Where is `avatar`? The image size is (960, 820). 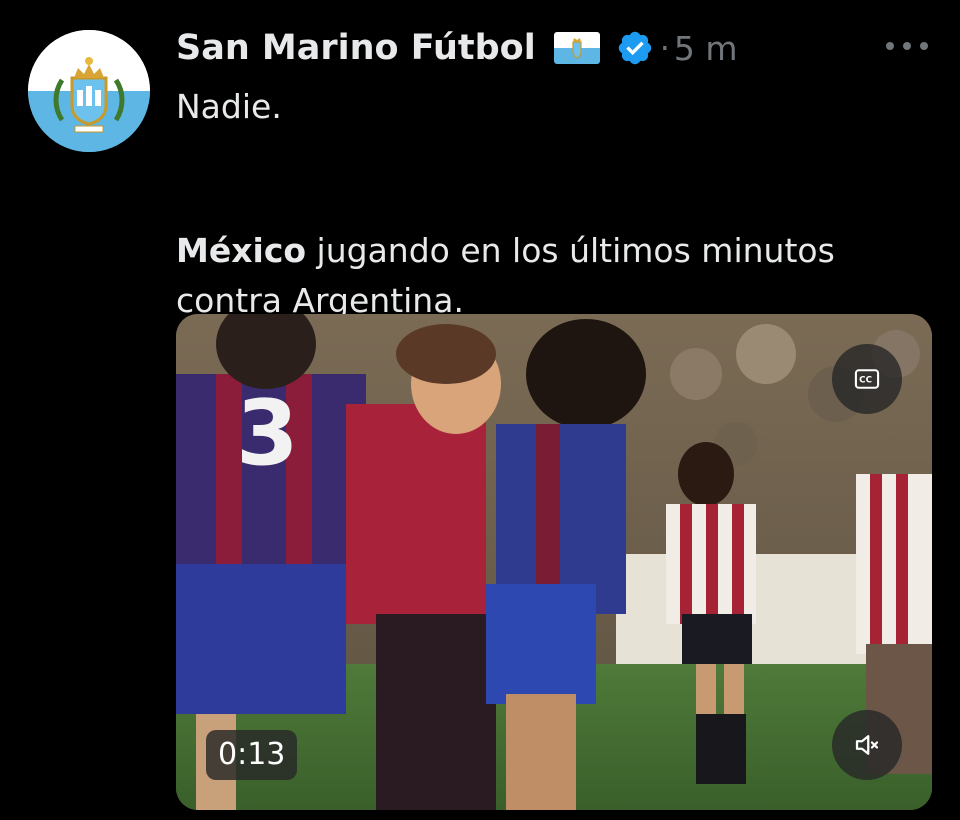
avatar is located at coordinates (89, 91).